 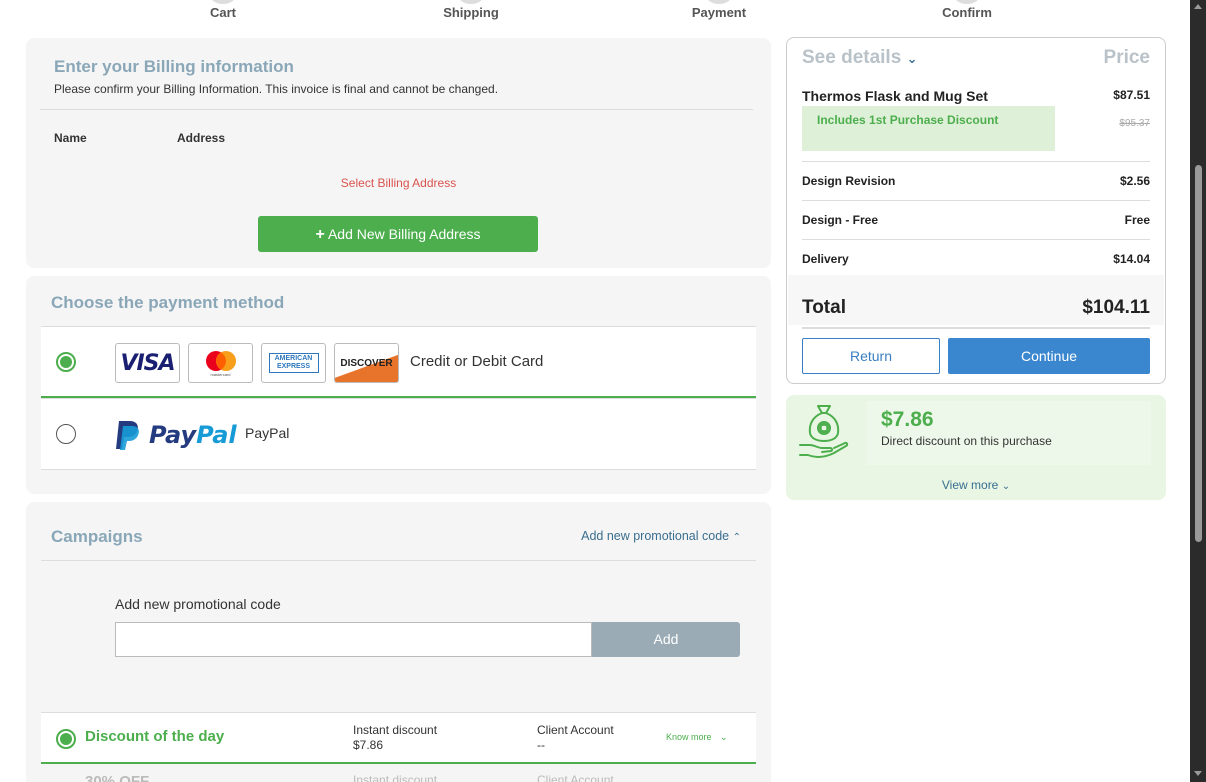 I want to click on line-item-product: Thermos Flask and Mug Set $87.51, so click(x=976, y=96).